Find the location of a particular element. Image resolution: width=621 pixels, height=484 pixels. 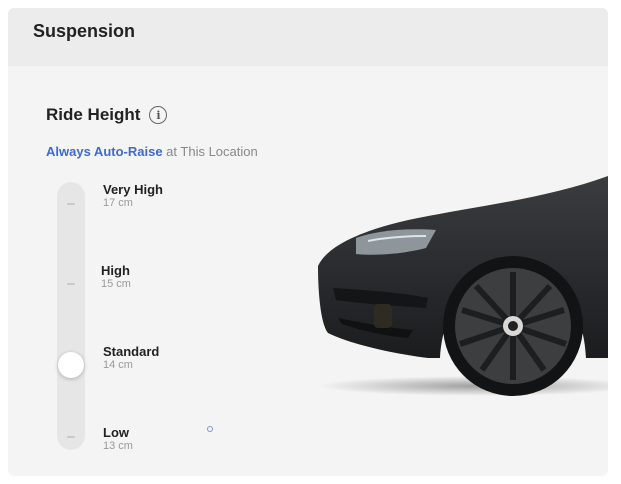

level-label: Very High is located at coordinates (133, 189).